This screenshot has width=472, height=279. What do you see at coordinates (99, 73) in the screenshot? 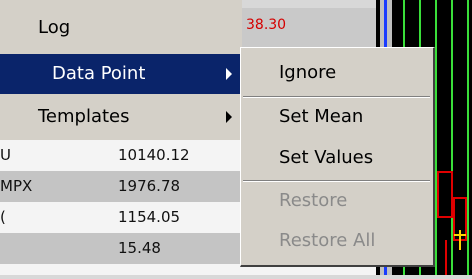
I see `menu-item-label: Data Point` at bounding box center [99, 73].